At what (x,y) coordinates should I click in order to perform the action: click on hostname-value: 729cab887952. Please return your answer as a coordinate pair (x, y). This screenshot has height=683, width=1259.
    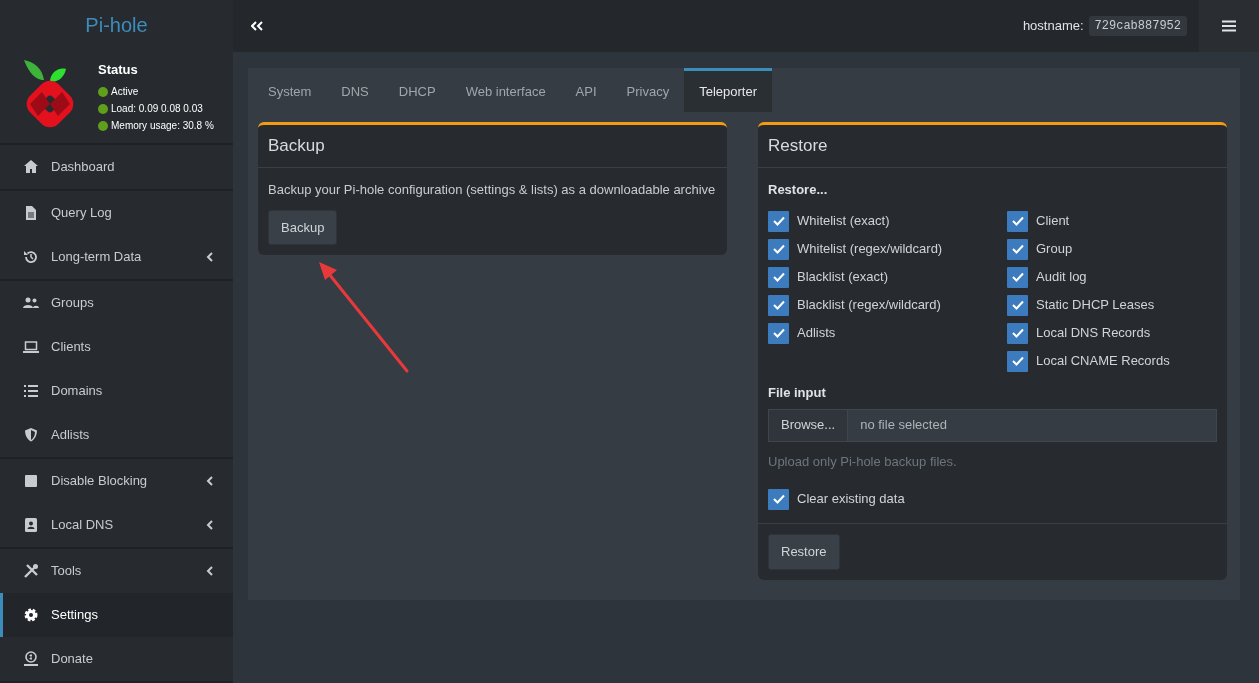
    Looking at the image, I should click on (1137, 26).